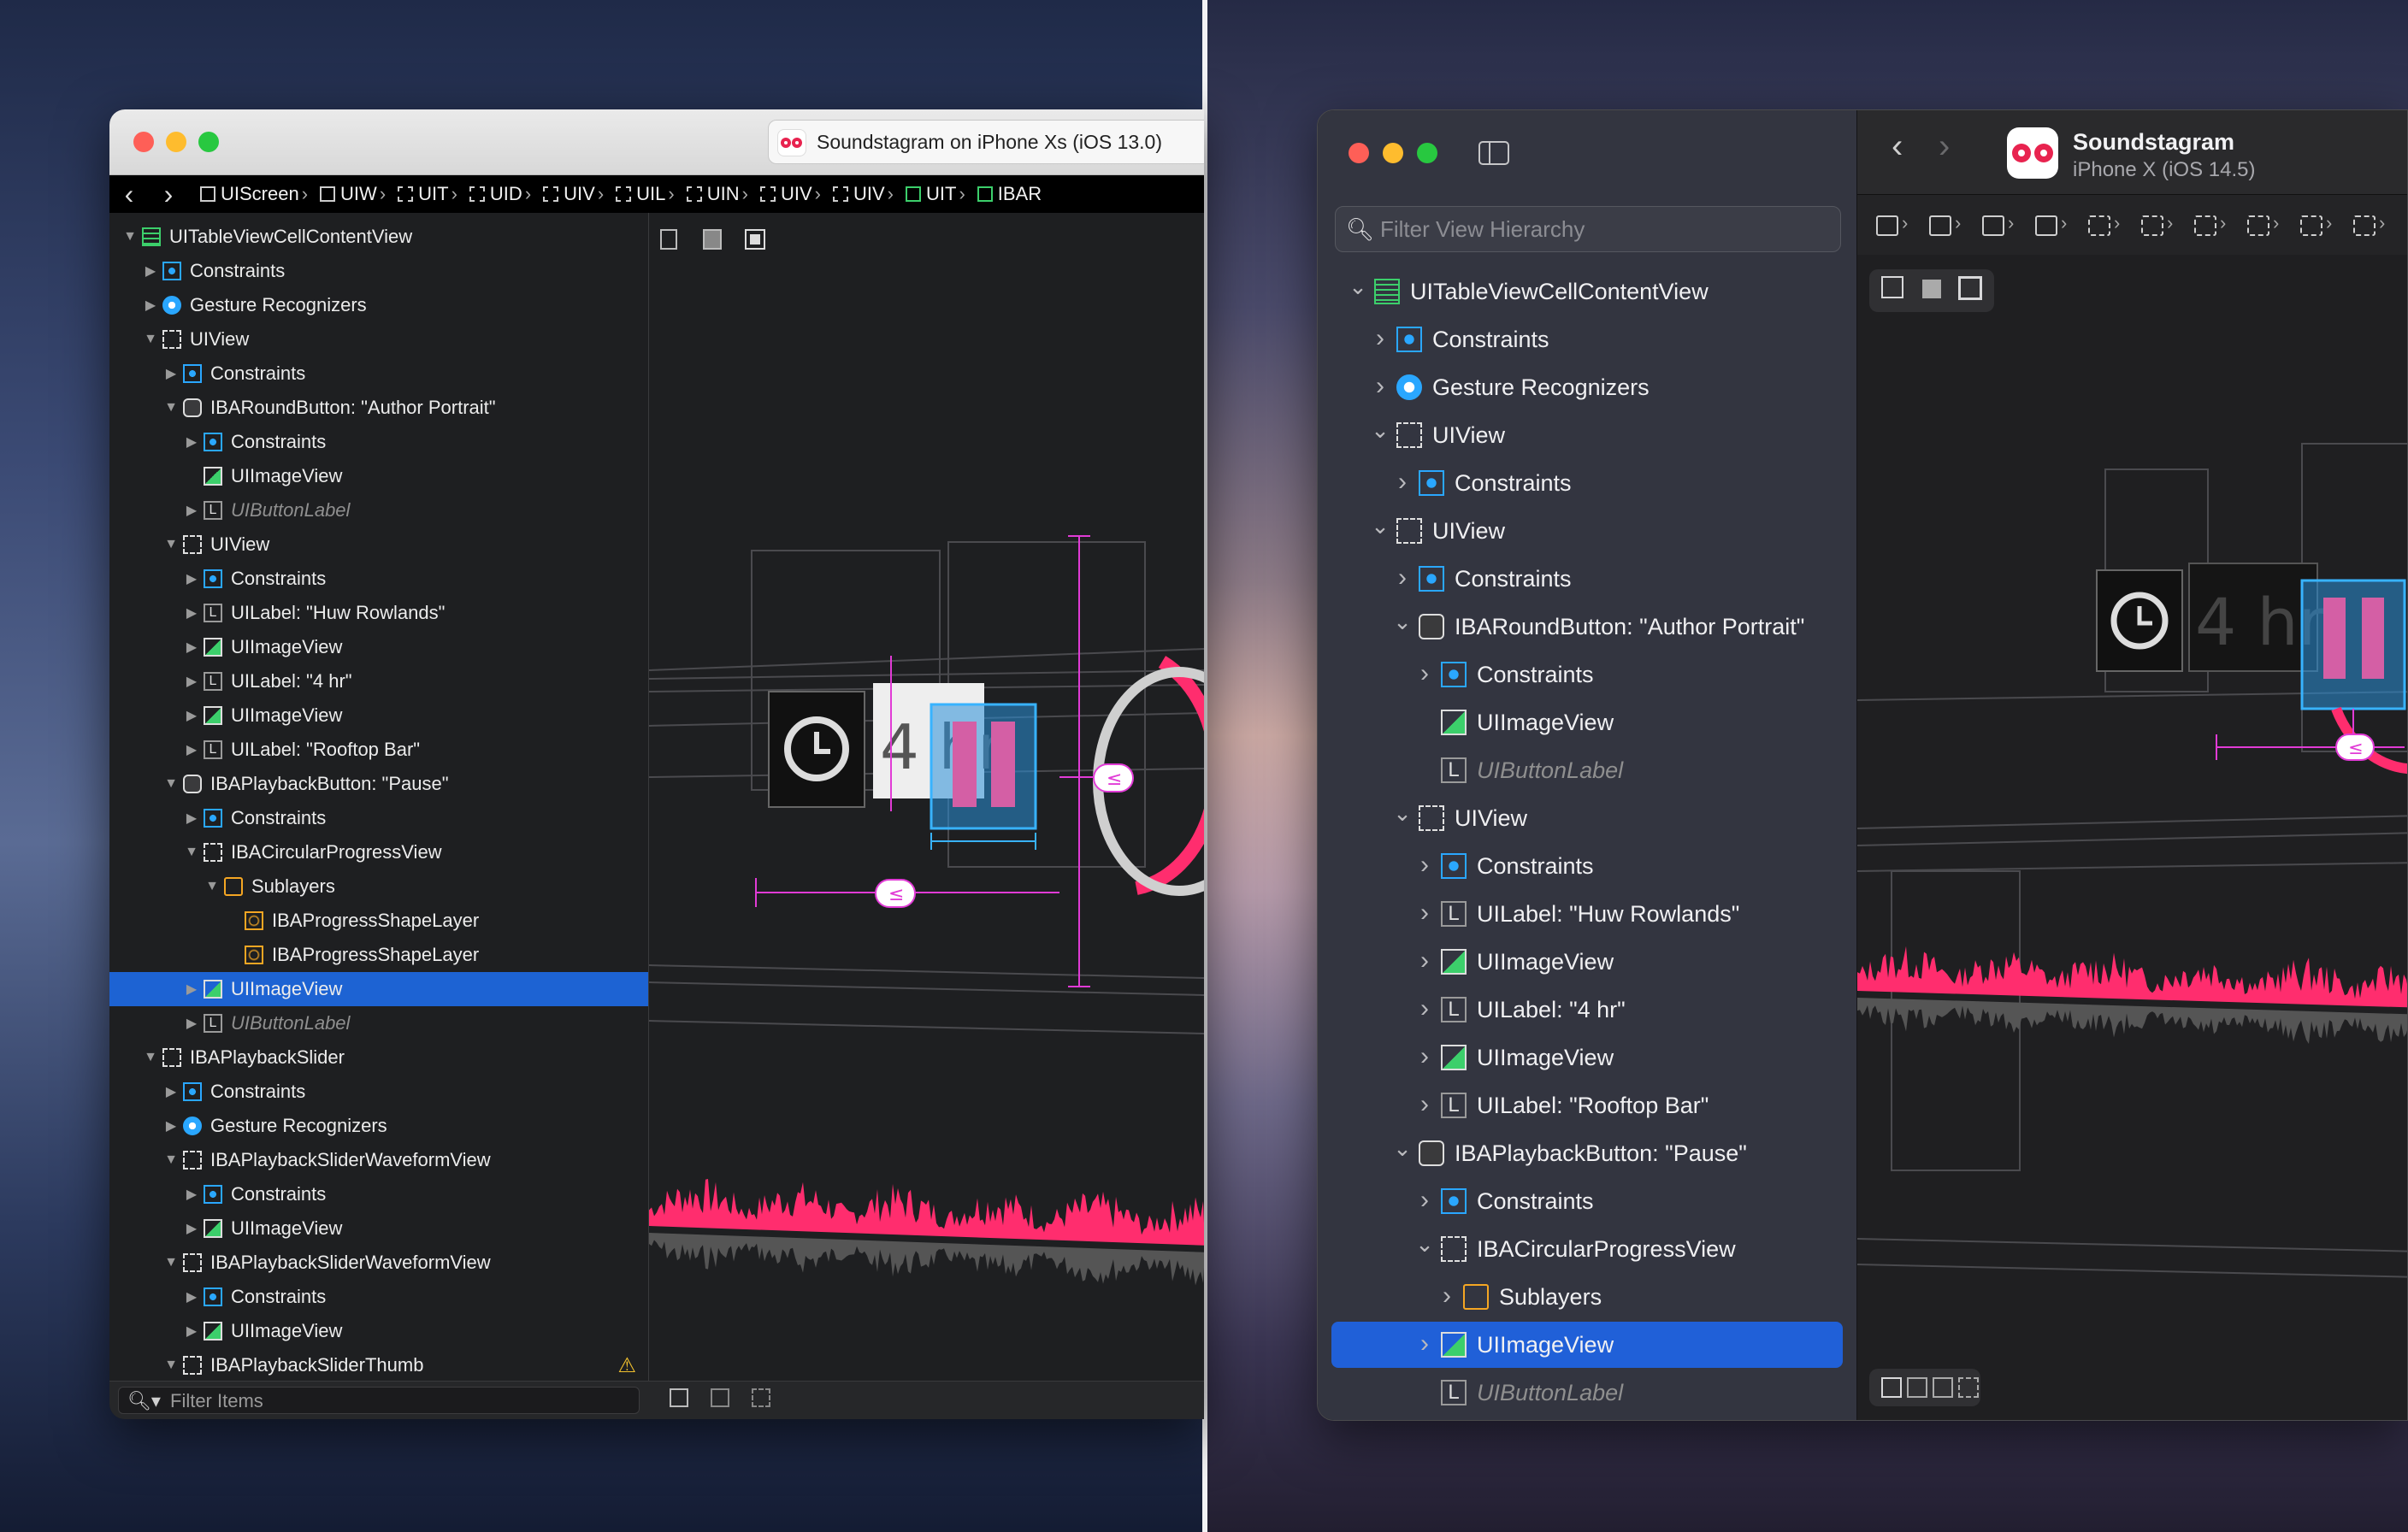  I want to click on tree-row: › Sublayers, so click(1587, 1297).